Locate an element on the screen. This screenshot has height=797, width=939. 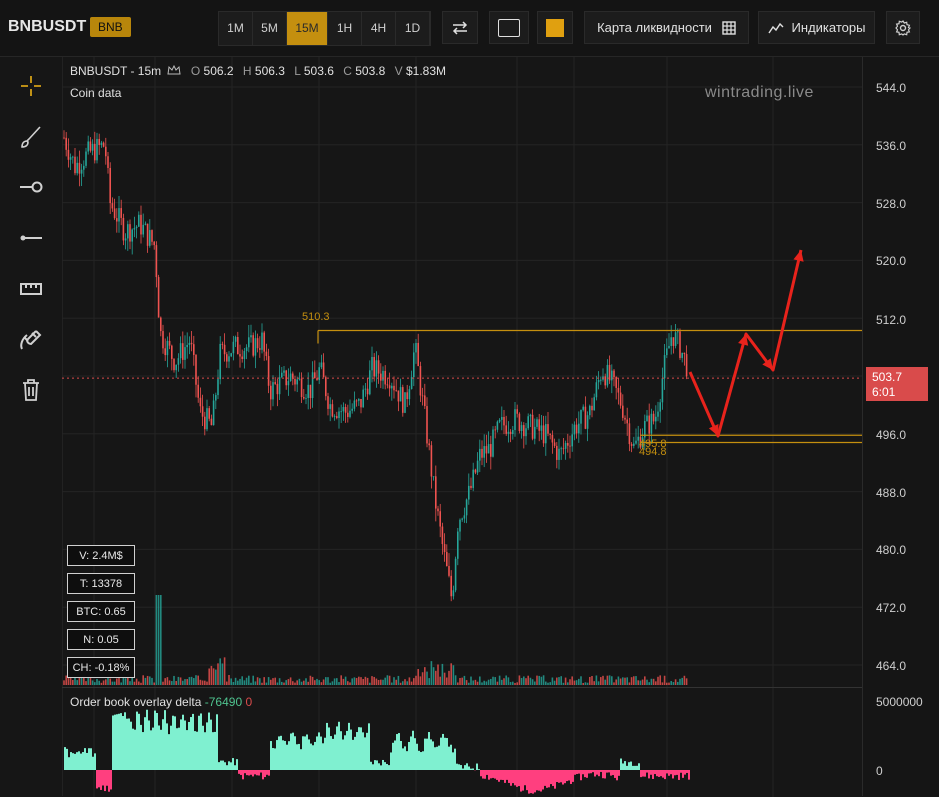
asset-badge: BNB is located at coordinates (110, 27).